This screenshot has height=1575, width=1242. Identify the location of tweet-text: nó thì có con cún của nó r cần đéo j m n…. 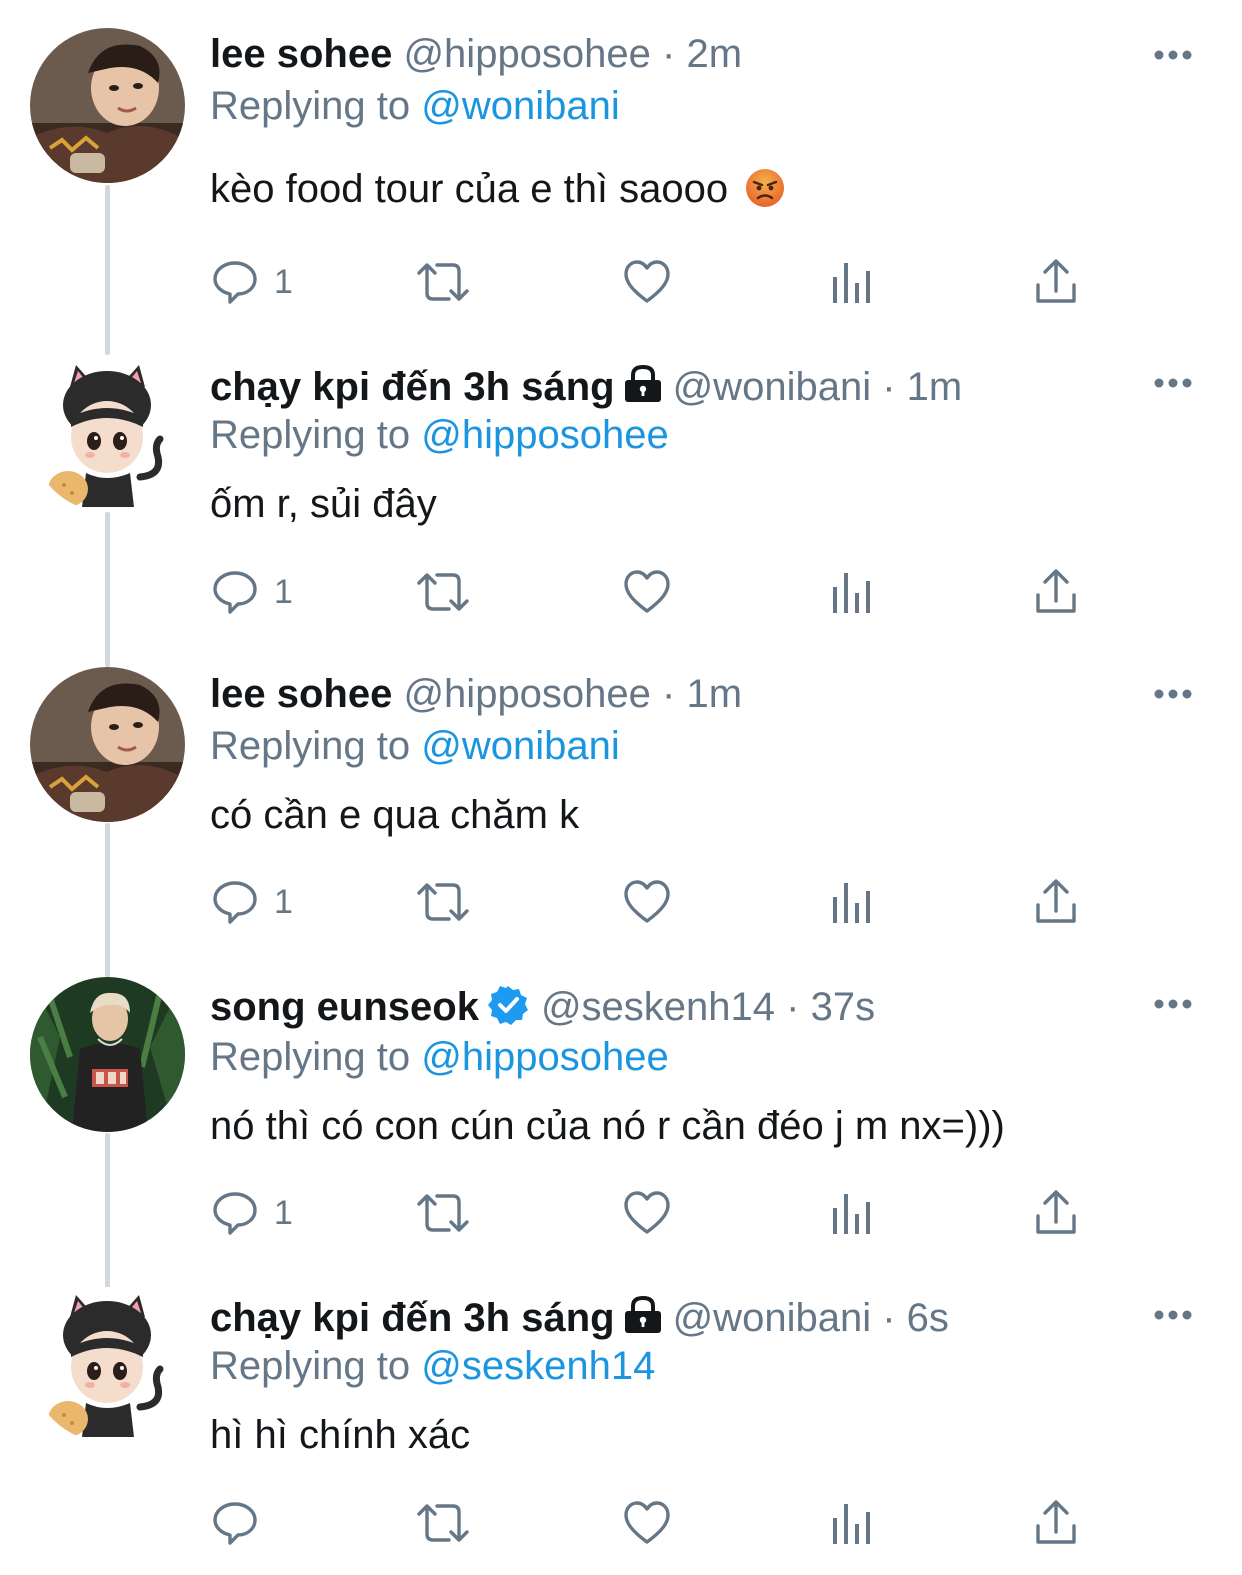
(607, 1126).